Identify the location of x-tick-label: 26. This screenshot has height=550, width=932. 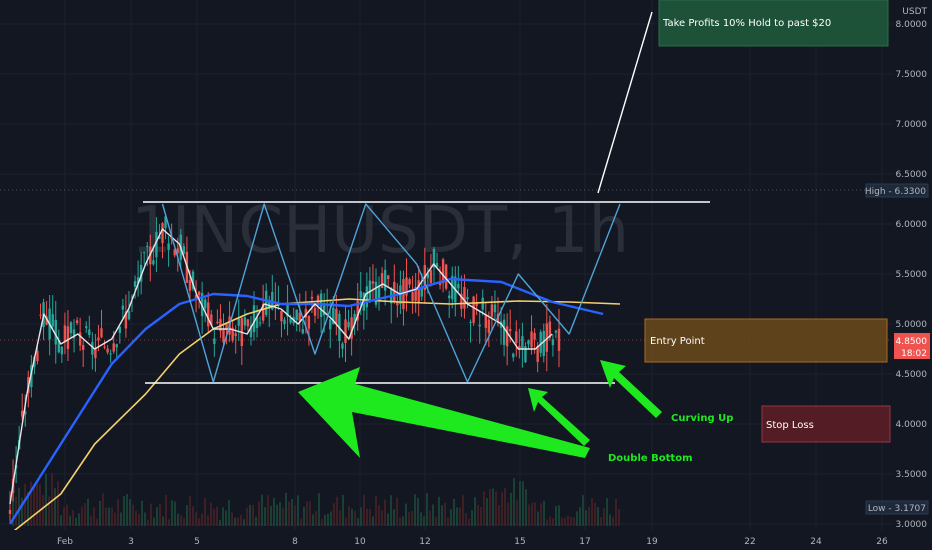
(882, 542).